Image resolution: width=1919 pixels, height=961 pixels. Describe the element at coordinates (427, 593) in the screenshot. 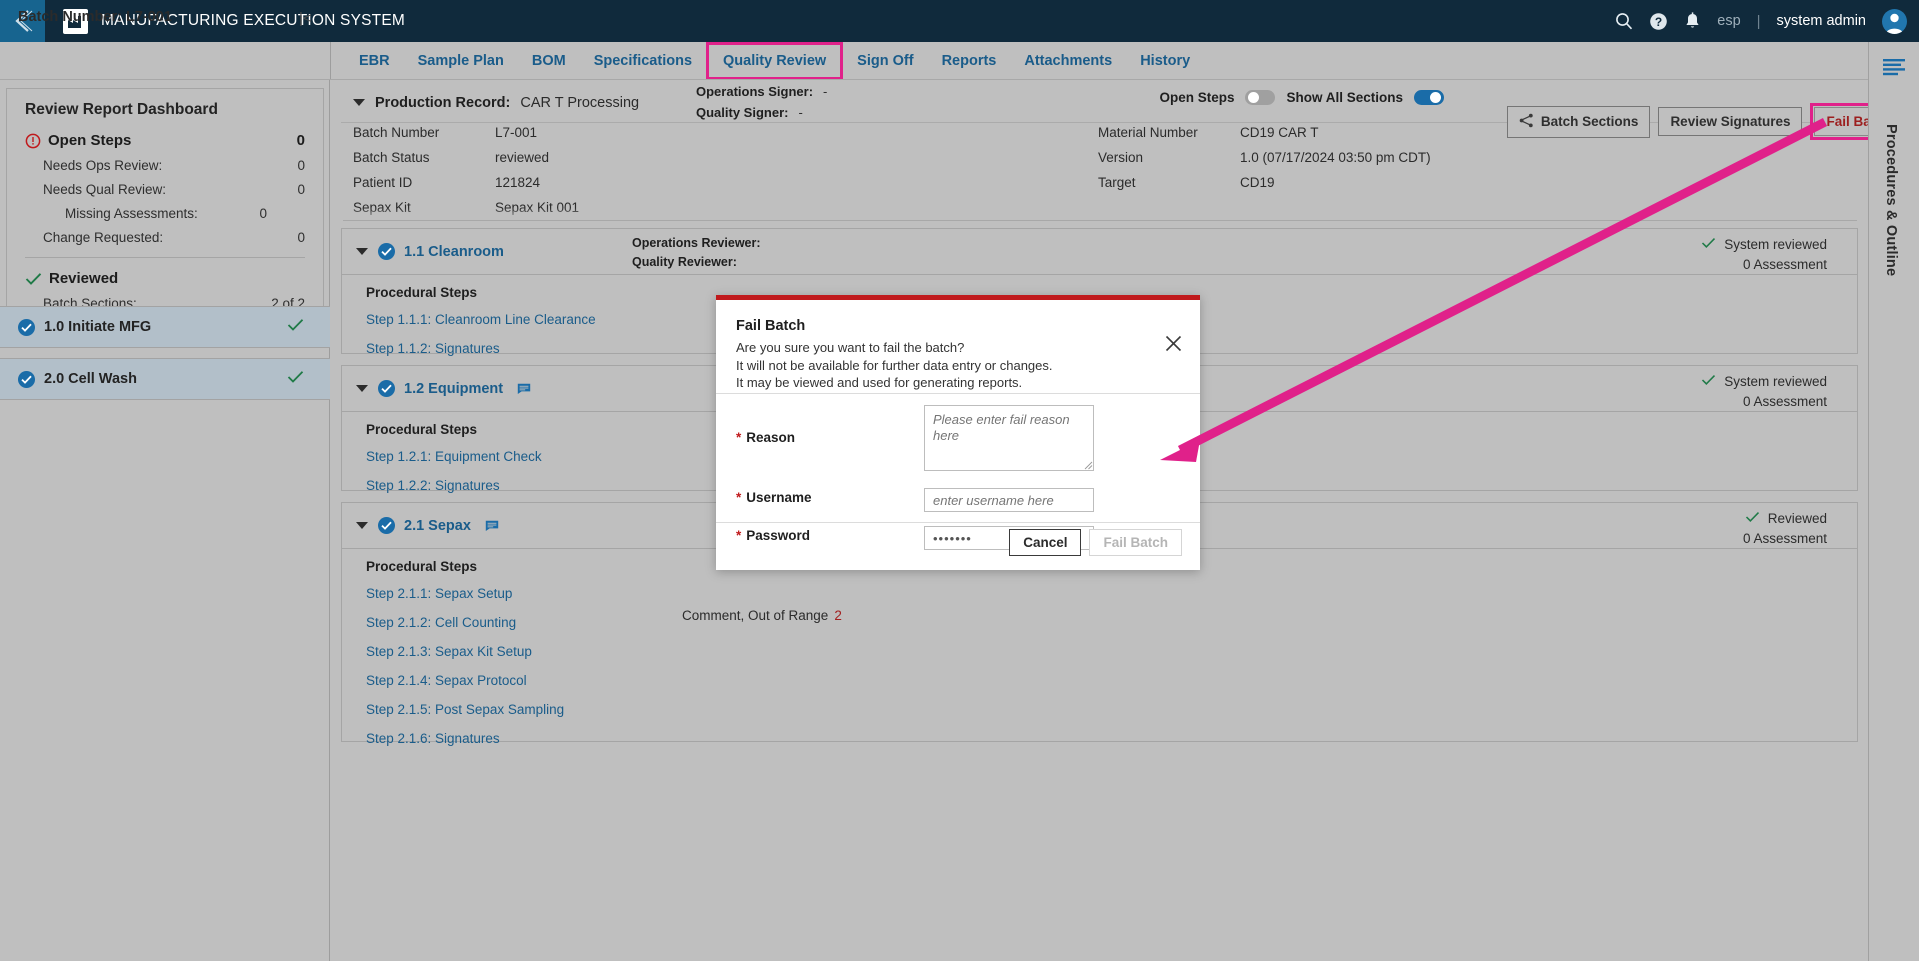

I see `step-link: Step 2.1.1: Sepax Setup` at that location.